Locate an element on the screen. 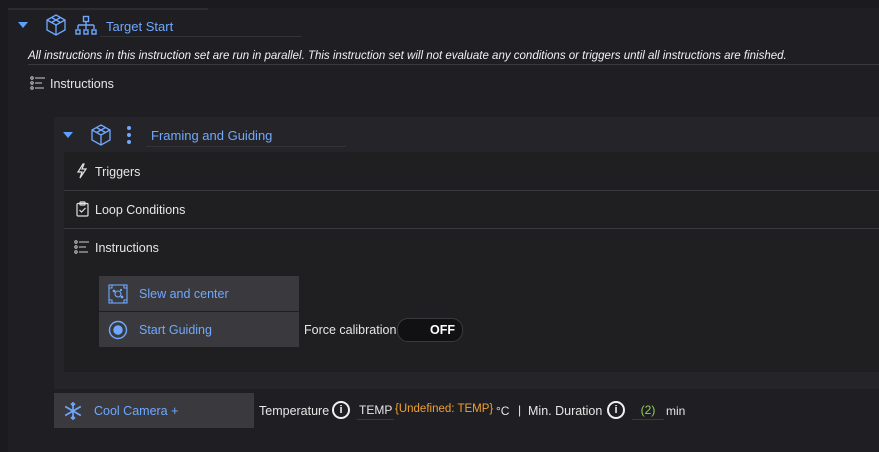 This screenshot has height=452, width=879. start-guiding-item: Start Guiding is located at coordinates (199, 329).